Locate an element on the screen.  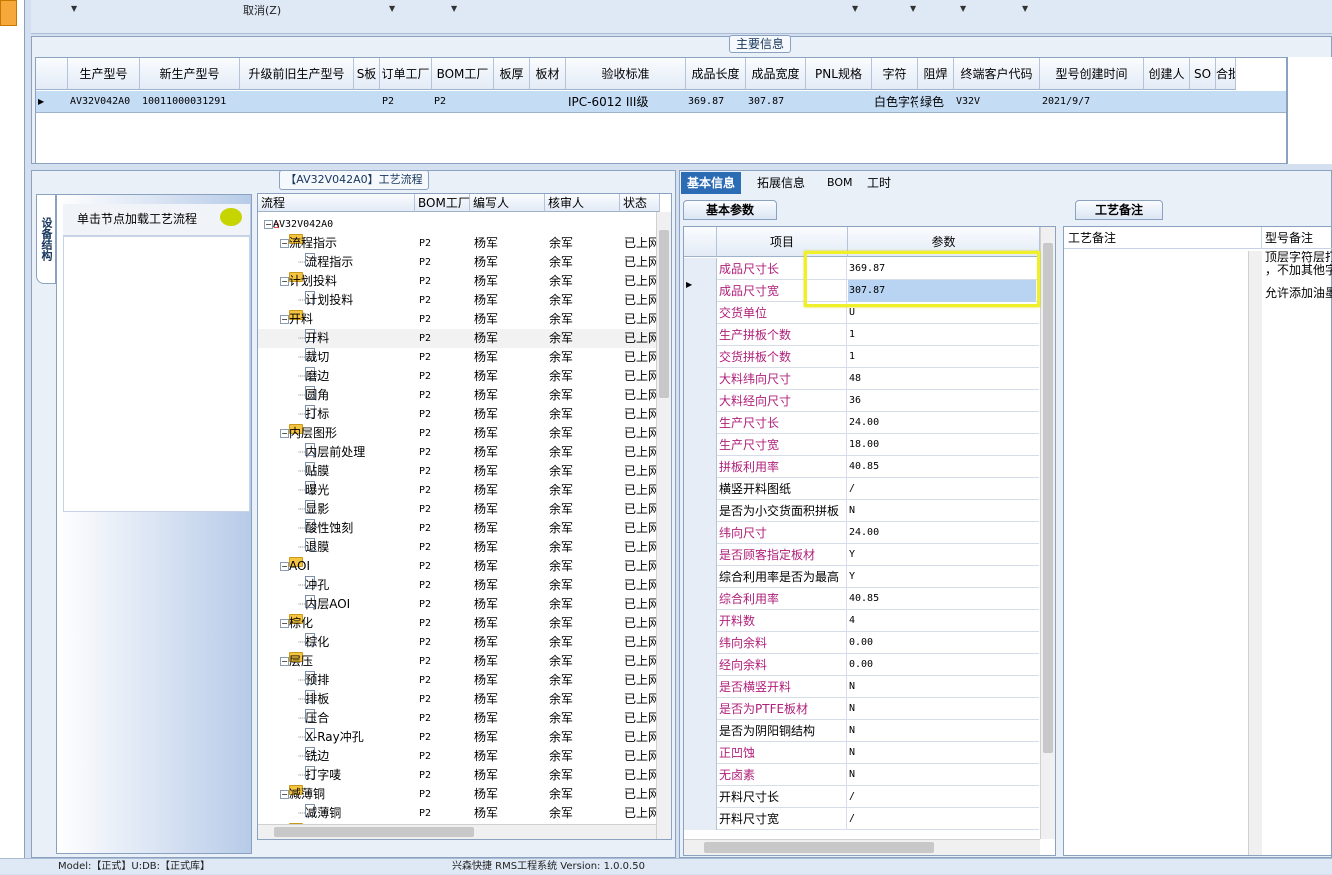
column-header: 订单工厂 is located at coordinates (406, 74).